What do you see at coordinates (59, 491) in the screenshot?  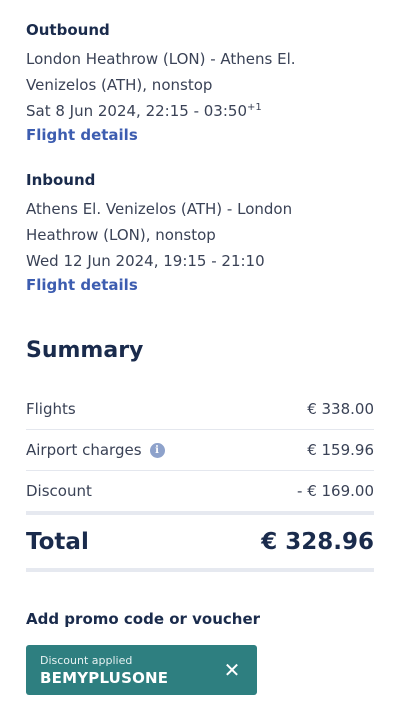 I see `summary-row-label: Discount` at bounding box center [59, 491].